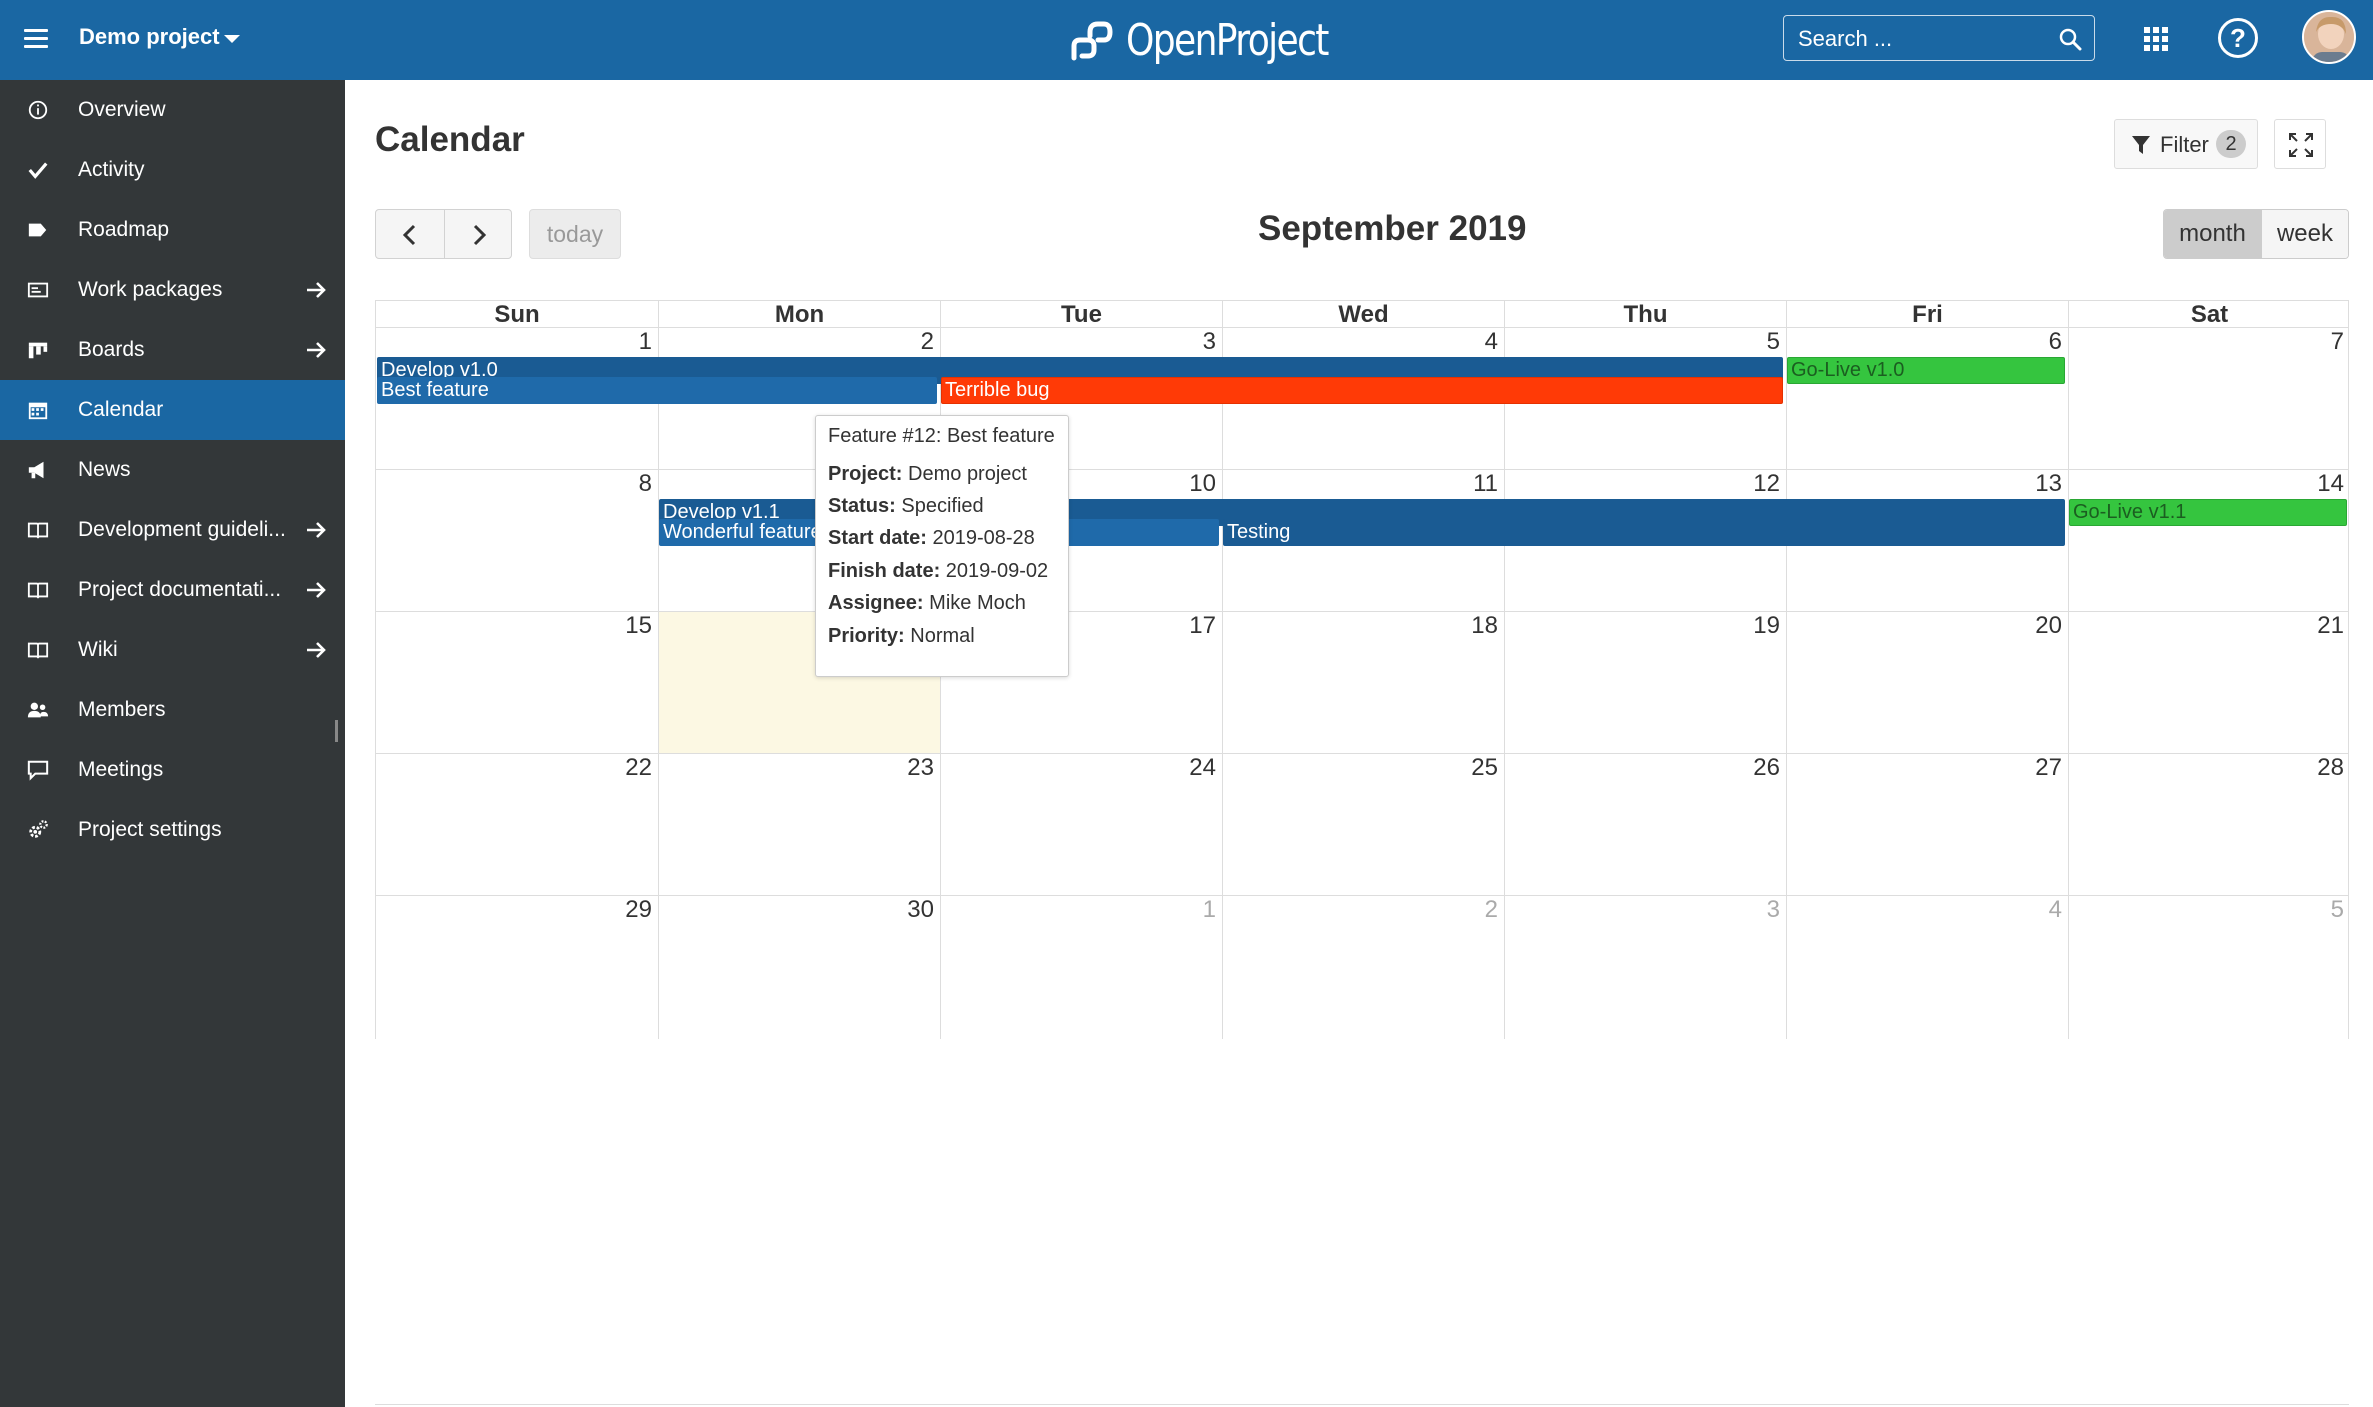 The height and width of the screenshot is (1407, 2373). What do you see at coordinates (517, 967) in the screenshot?
I see `day-cell: 29` at bounding box center [517, 967].